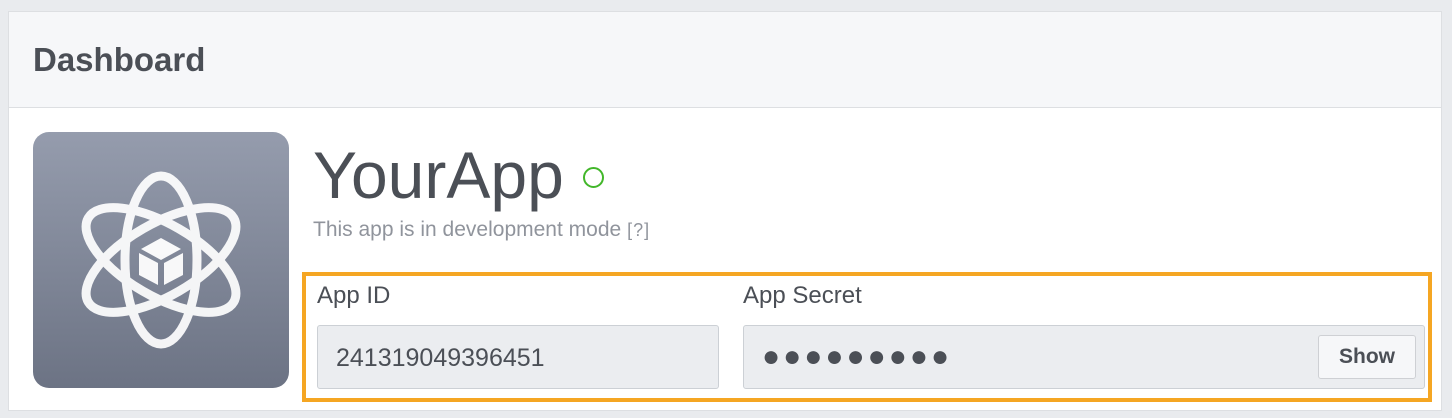 This screenshot has width=1452, height=418. I want to click on atom-cube-icon, so click(161, 260).